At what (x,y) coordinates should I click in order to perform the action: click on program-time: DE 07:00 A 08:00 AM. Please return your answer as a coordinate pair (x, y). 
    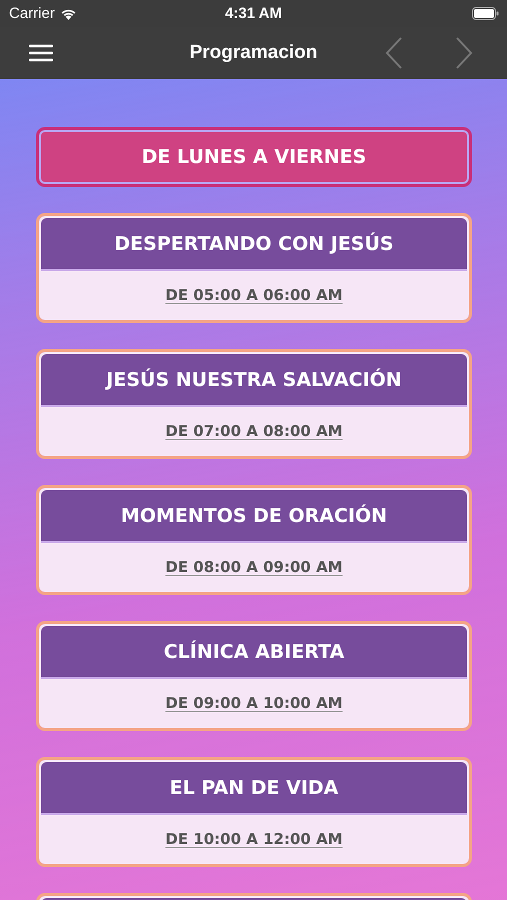
    Looking at the image, I should click on (254, 431).